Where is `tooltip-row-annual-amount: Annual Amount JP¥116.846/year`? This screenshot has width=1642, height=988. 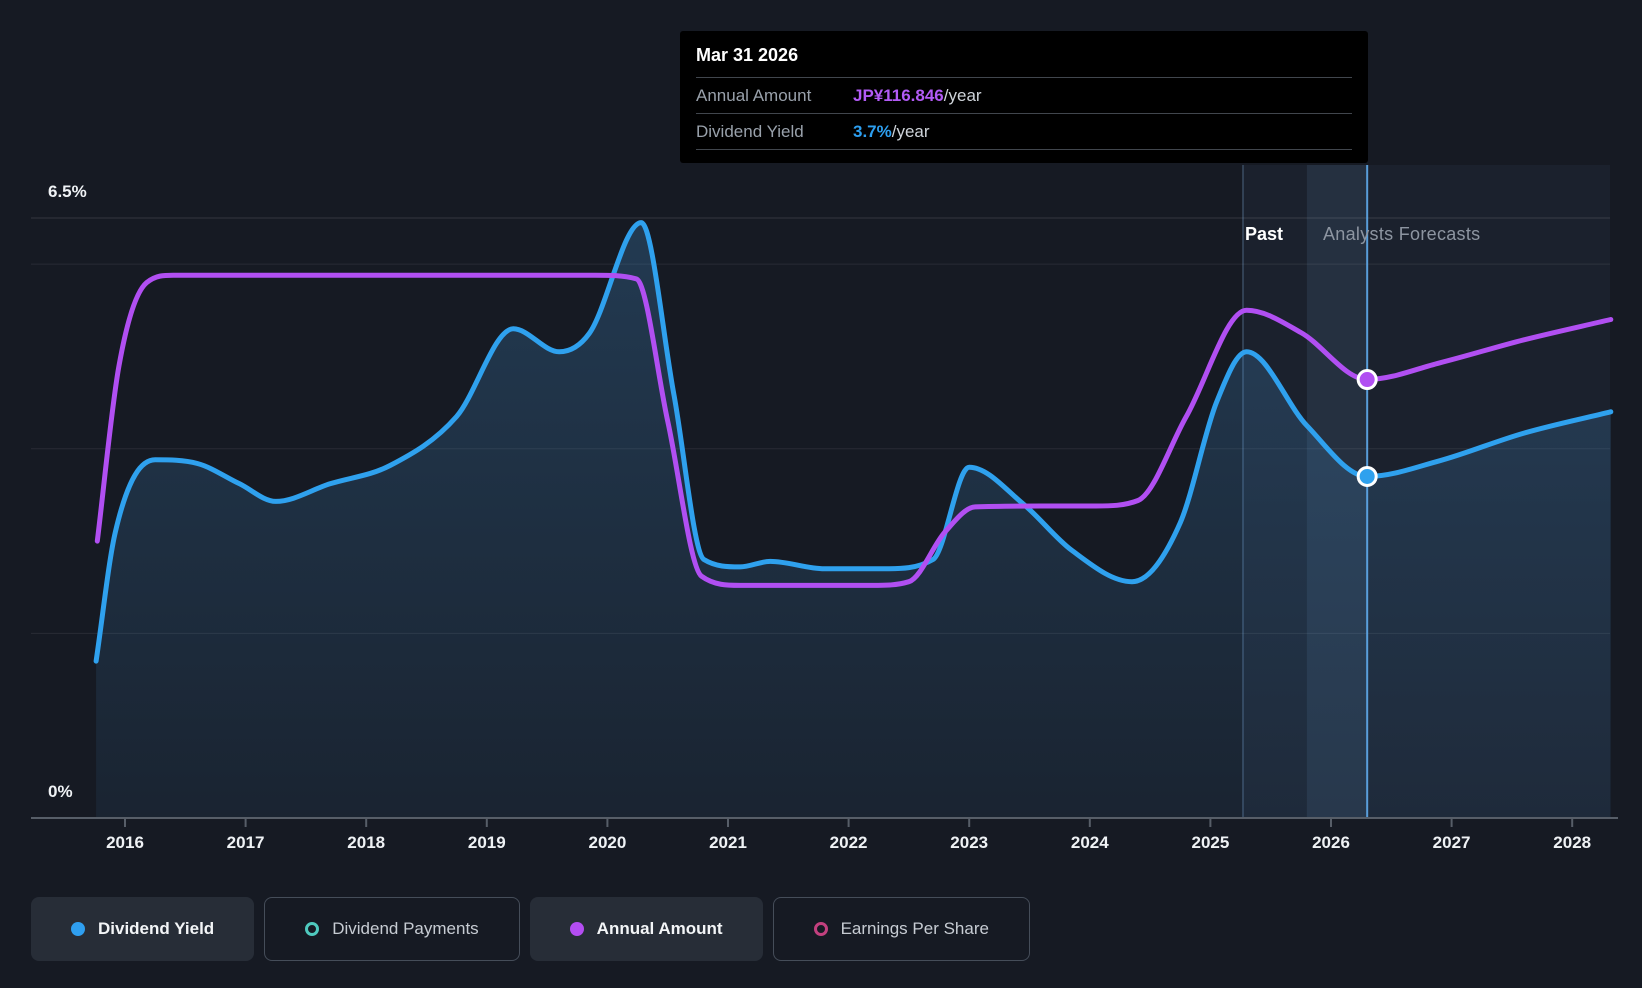
tooltip-row-annual-amount: Annual Amount JP¥116.846/year is located at coordinates (1024, 95).